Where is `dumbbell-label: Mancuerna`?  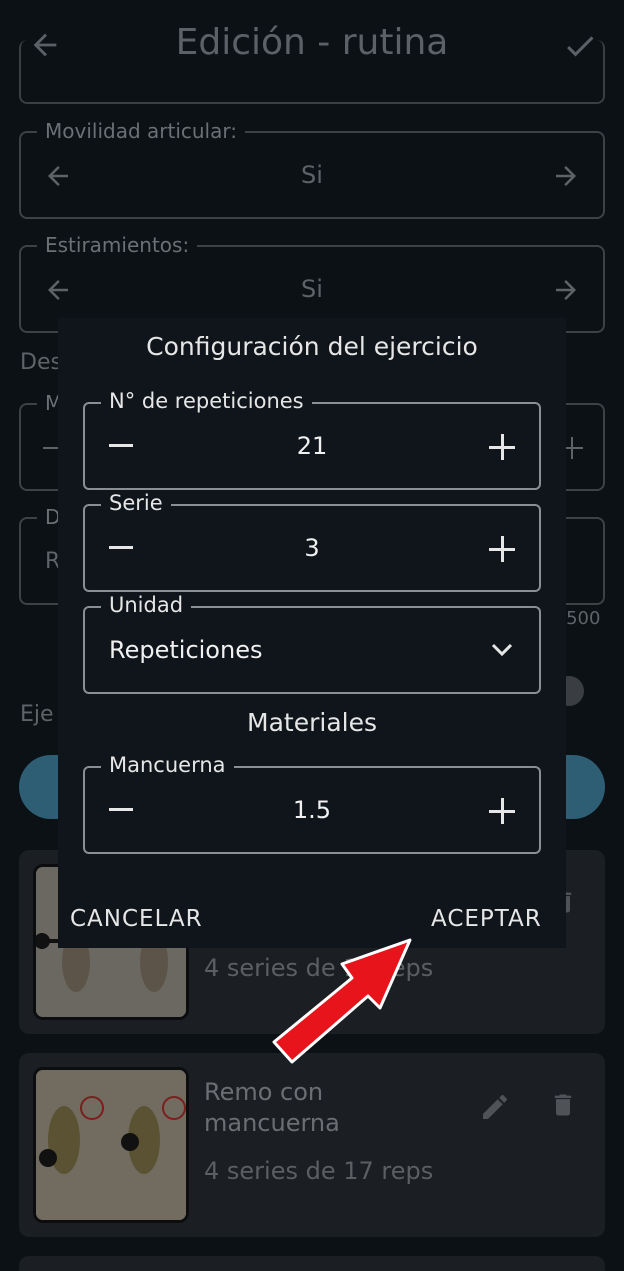 dumbbell-label: Mancuerna is located at coordinates (167, 765).